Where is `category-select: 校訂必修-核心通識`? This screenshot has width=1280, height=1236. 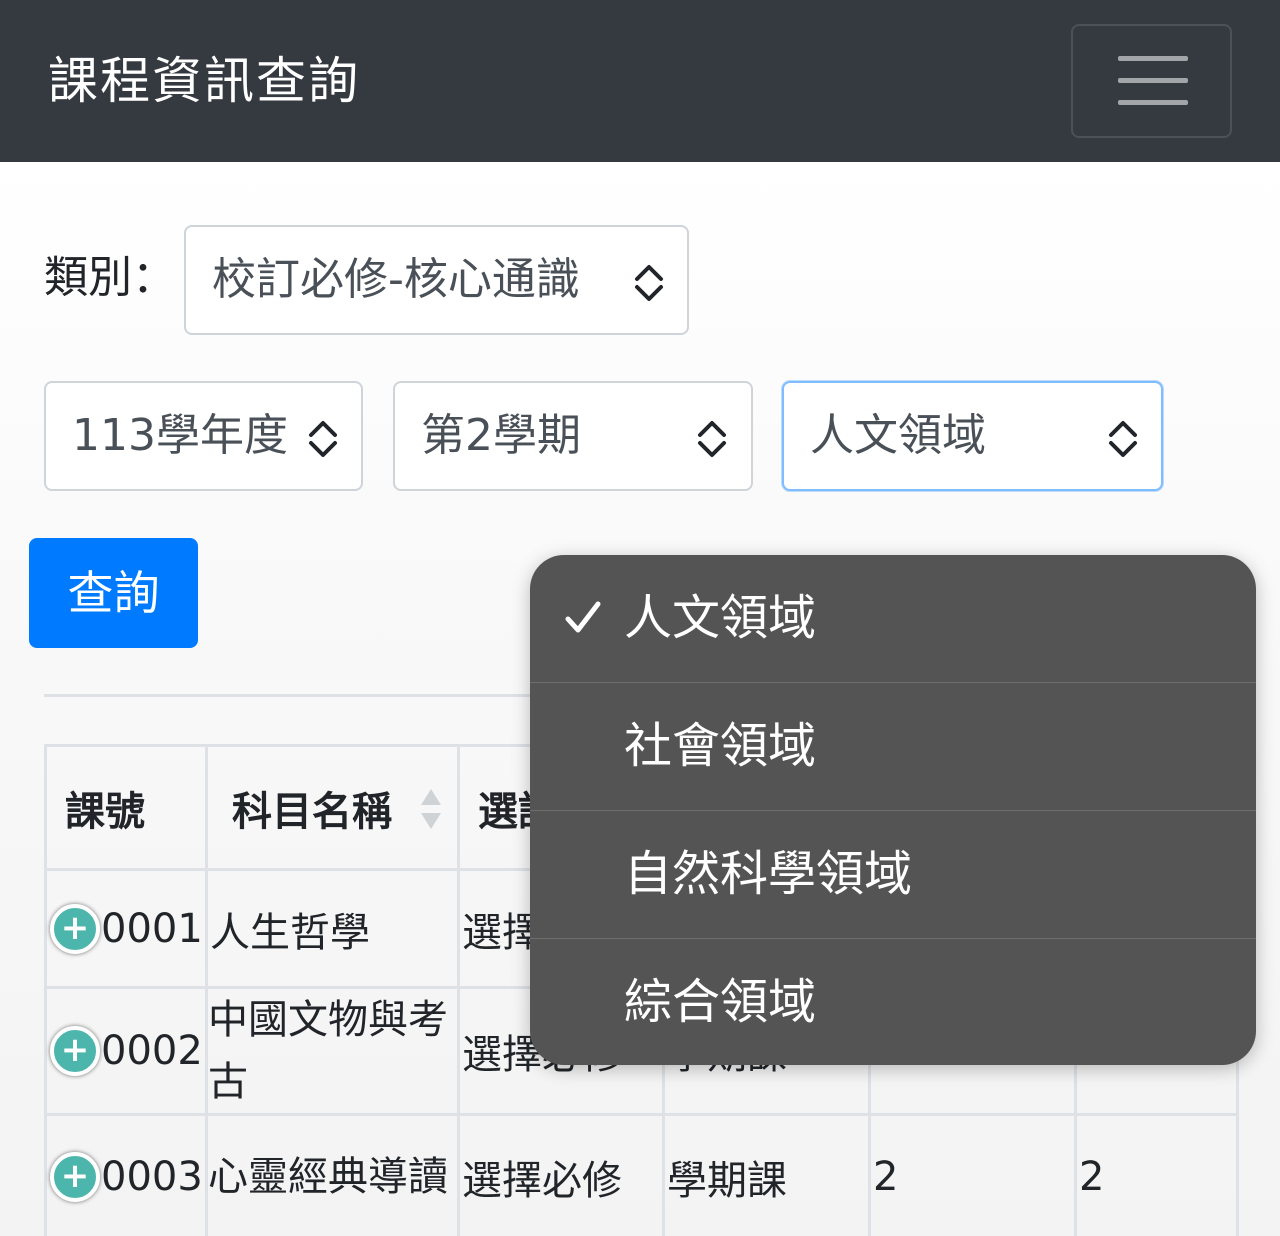
category-select: 校訂必修-核心通識 is located at coordinates (436, 280).